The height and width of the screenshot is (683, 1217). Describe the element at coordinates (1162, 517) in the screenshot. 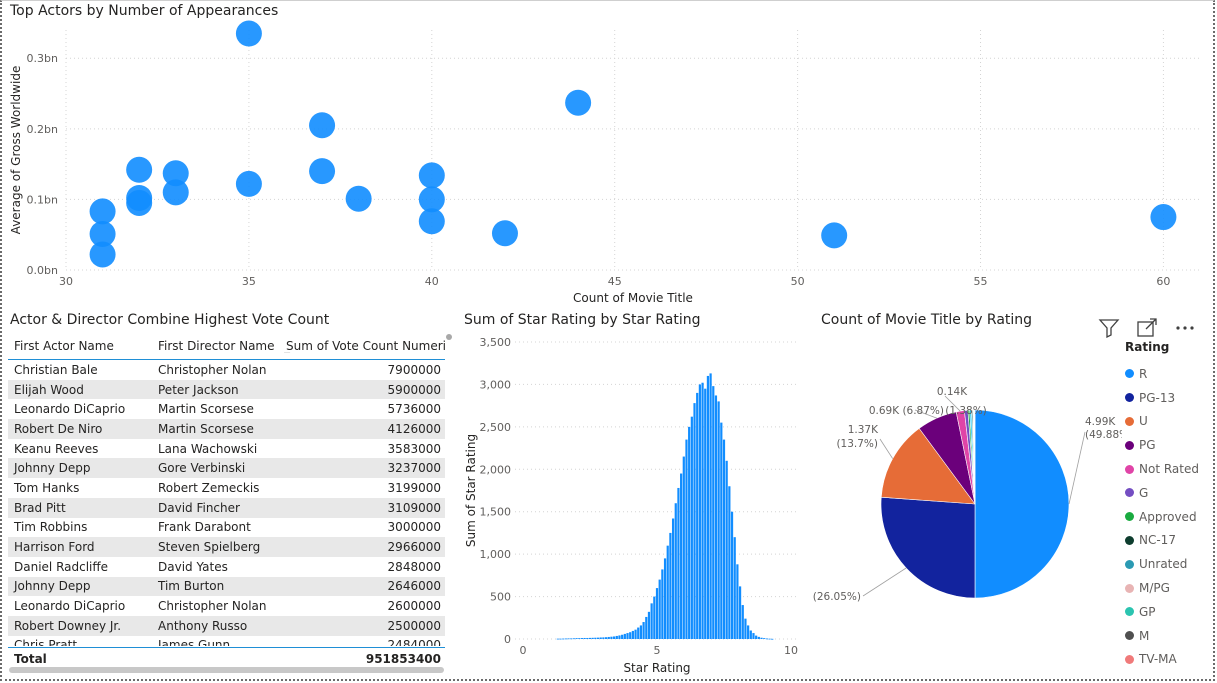

I see `legend-item: Approved` at that location.